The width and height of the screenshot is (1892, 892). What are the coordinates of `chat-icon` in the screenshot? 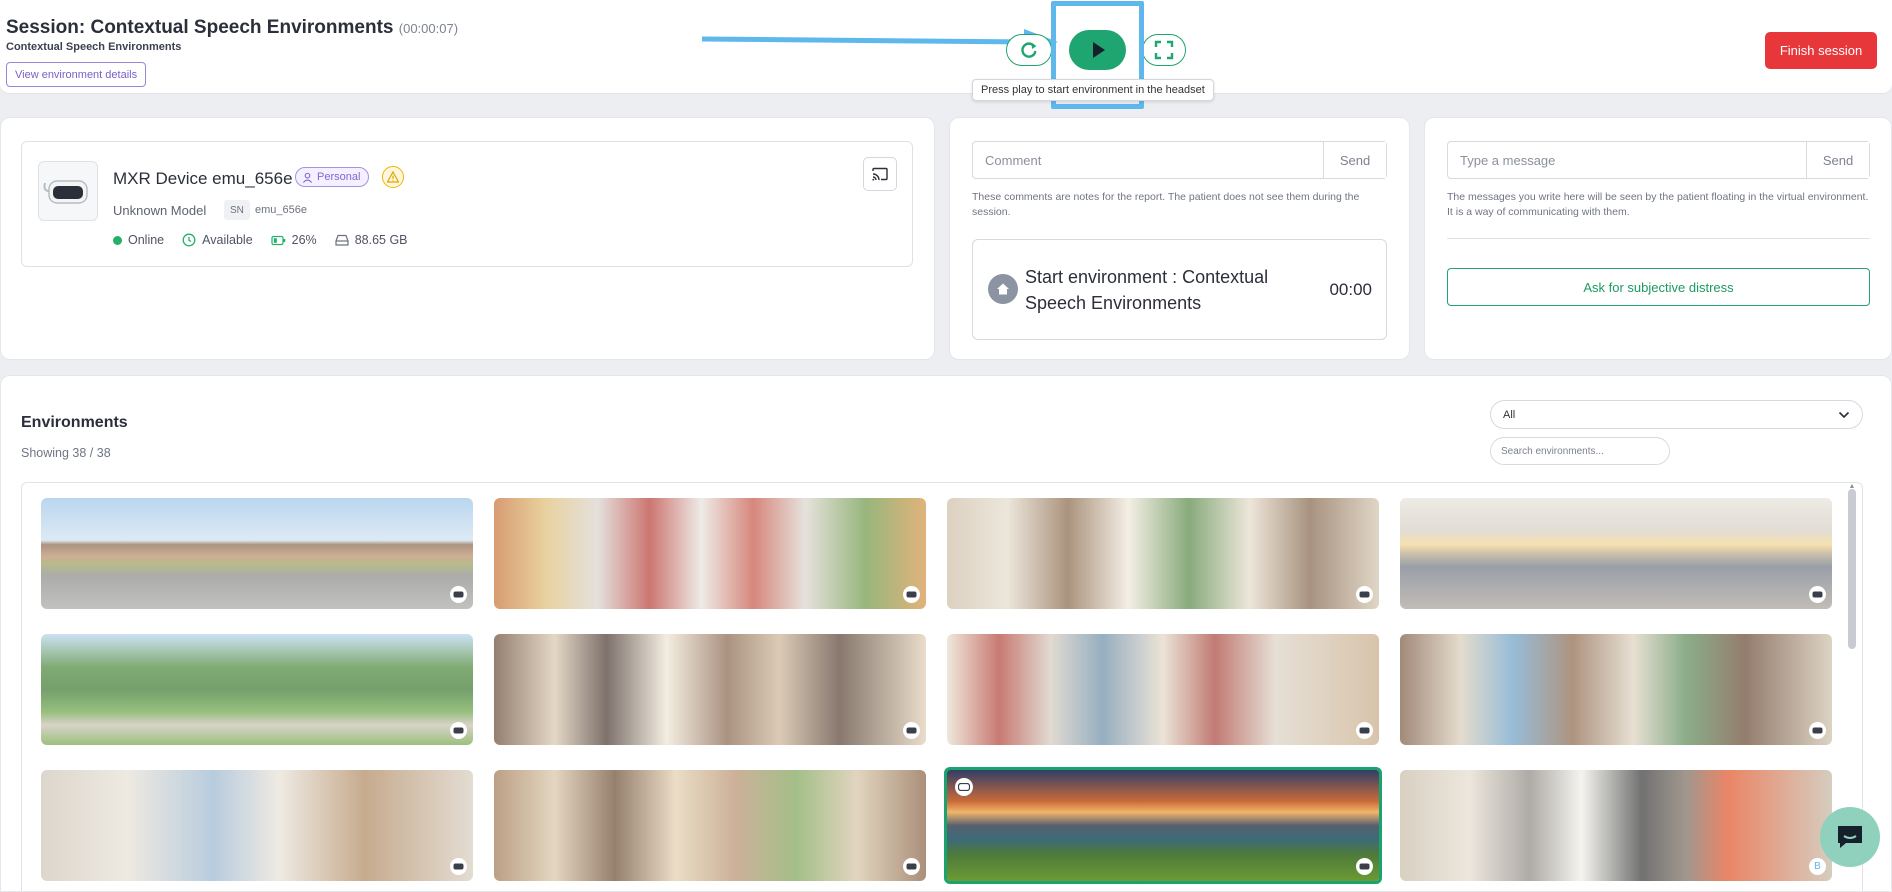 It's located at (1850, 837).